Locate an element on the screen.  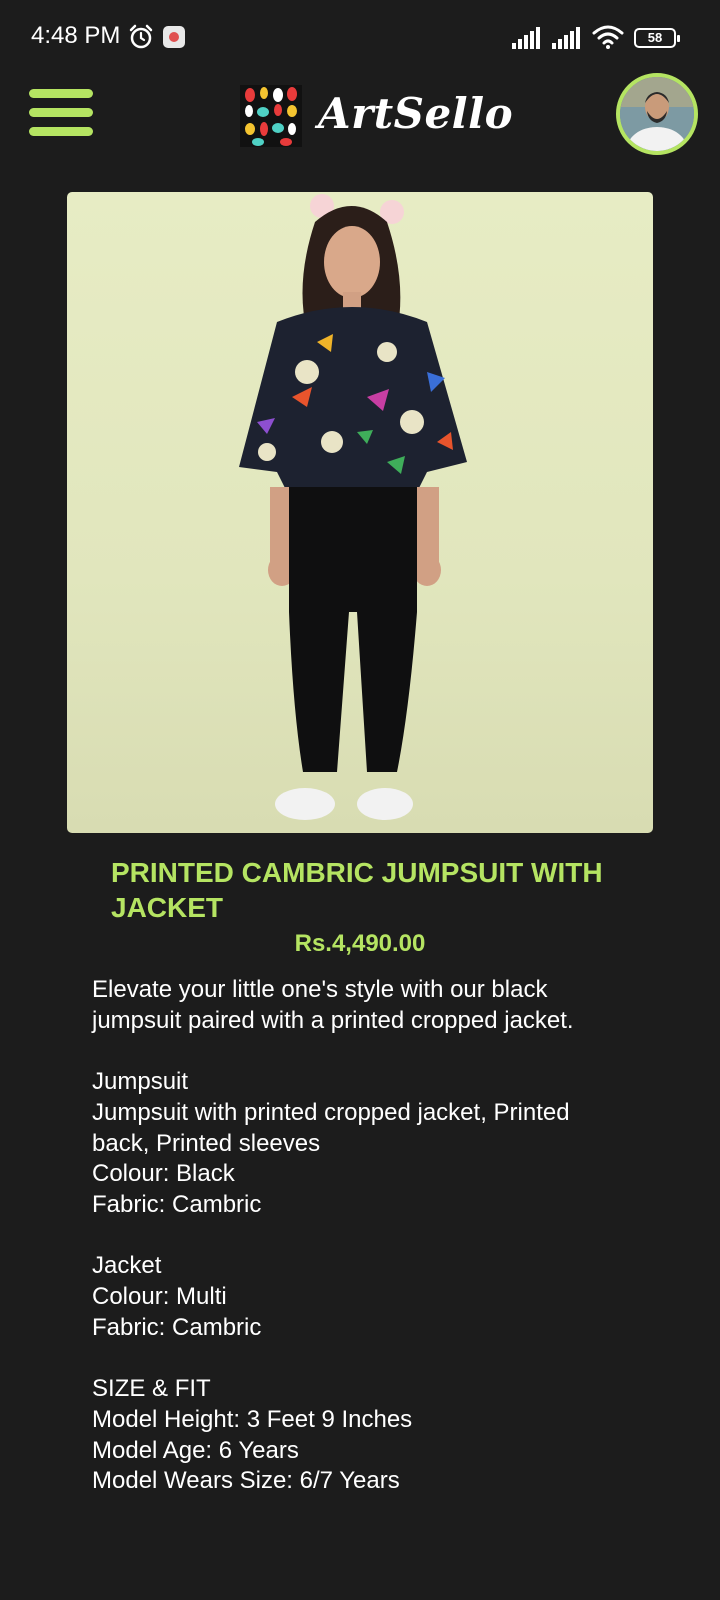
description-line: Model Wears Size: 6/7 Years is located at coordinates (246, 1481).